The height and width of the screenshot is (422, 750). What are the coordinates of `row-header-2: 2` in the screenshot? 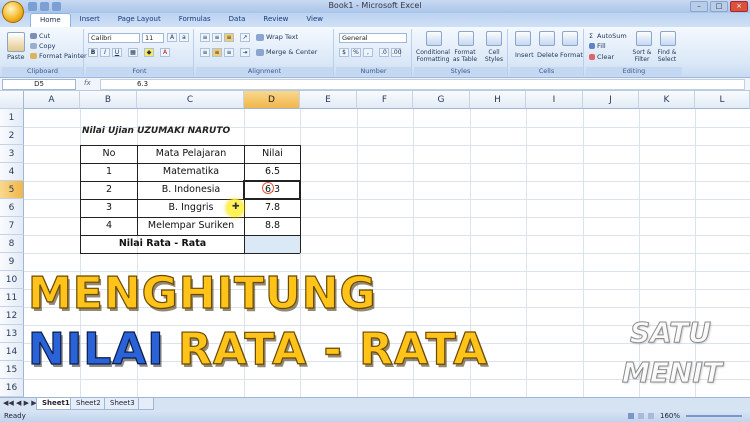 It's located at (12, 136).